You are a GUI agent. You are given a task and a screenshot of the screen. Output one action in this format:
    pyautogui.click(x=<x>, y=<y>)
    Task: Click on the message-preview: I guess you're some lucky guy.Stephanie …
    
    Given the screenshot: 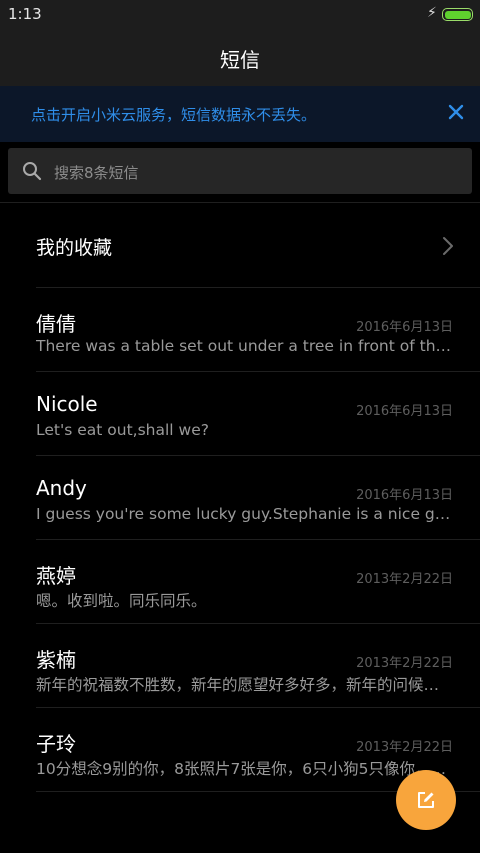 What is the action you would take?
    pyautogui.click(x=245, y=514)
    